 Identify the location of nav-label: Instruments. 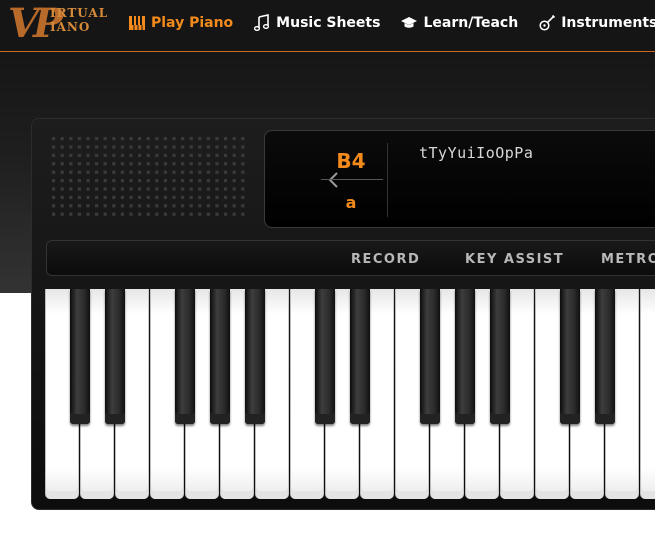
(608, 23).